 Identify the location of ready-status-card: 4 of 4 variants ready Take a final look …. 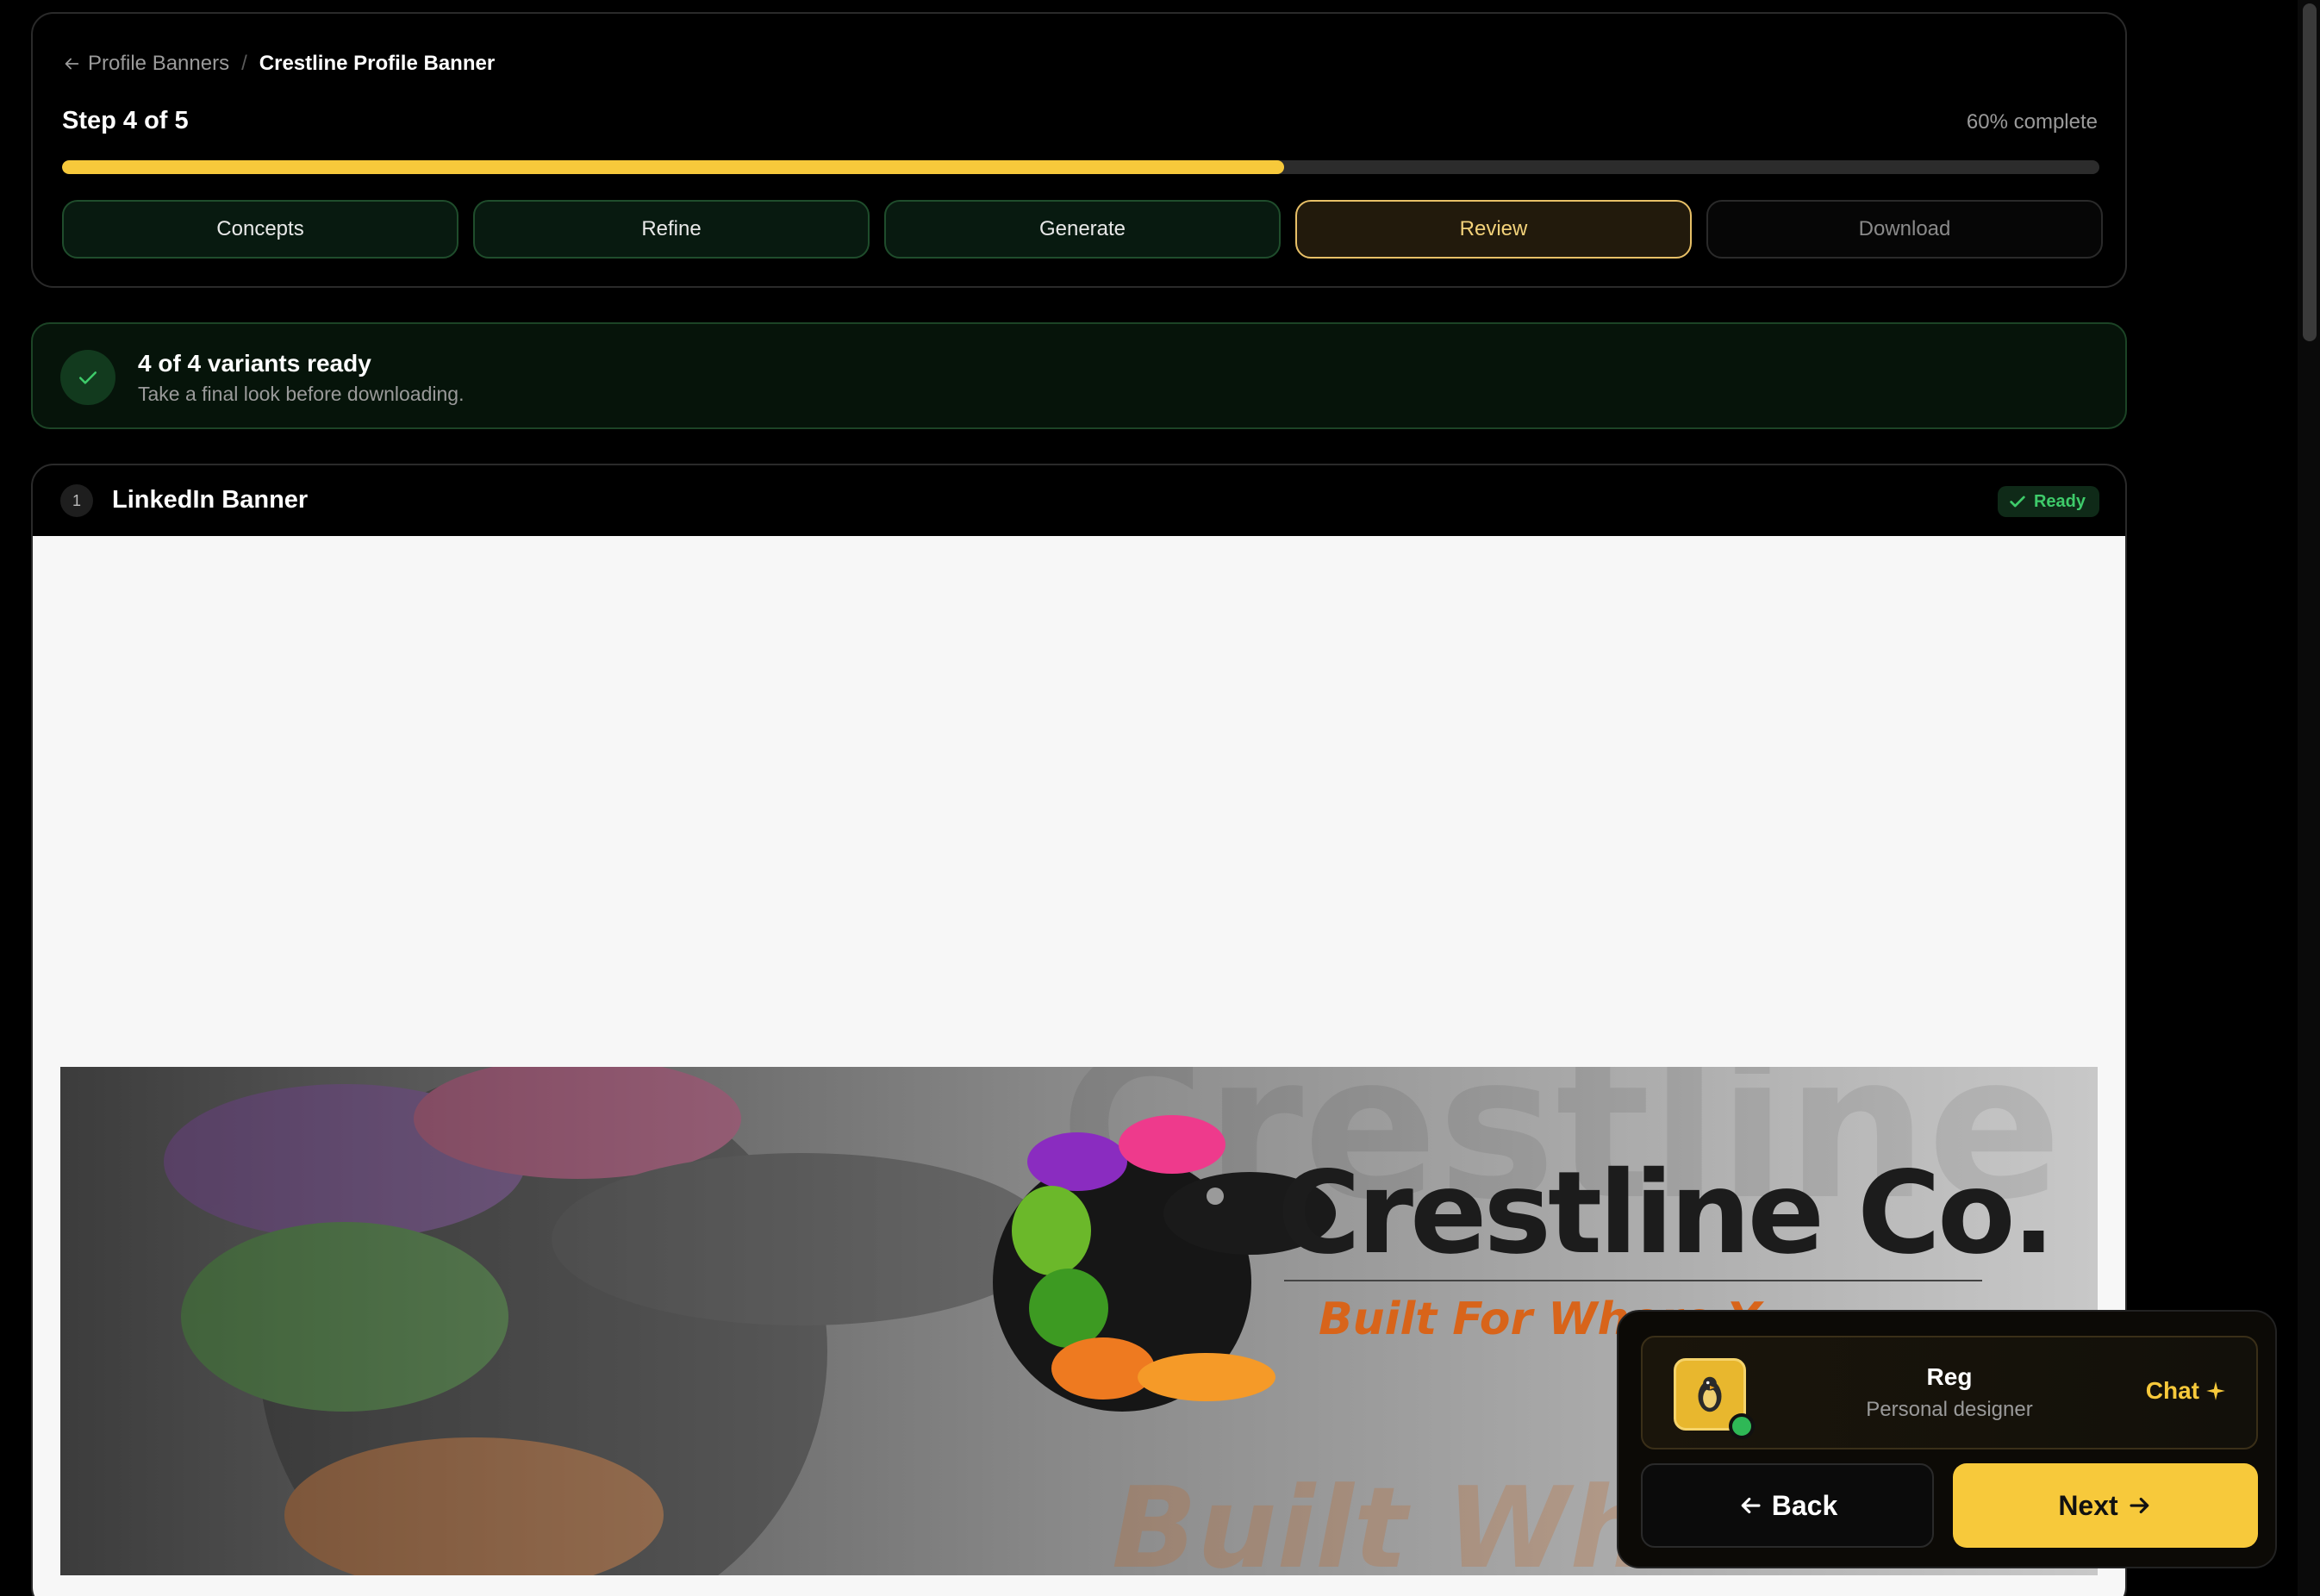
(1079, 375).